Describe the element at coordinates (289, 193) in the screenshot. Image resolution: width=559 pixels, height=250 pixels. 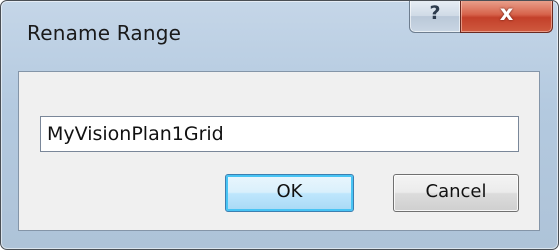
I see `ok-button: OK` at that location.